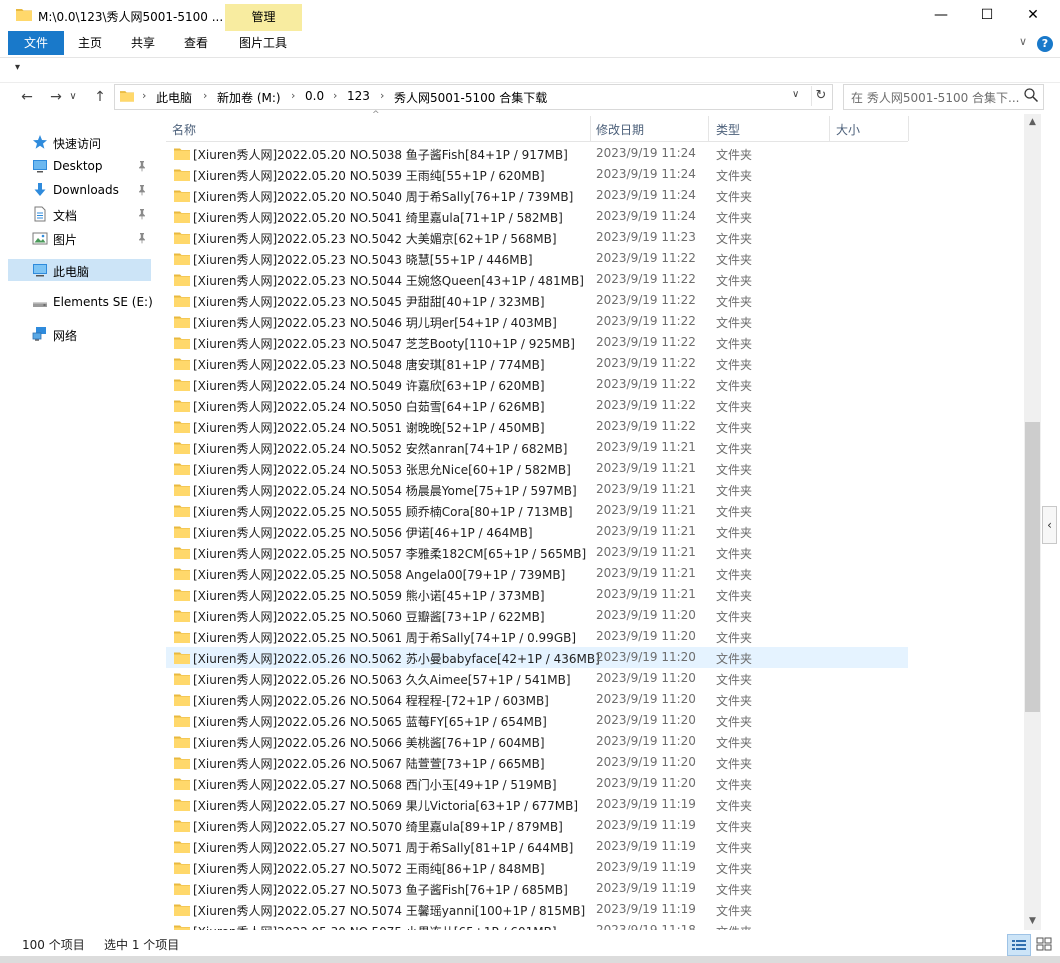 This screenshot has height=963, width=1060. Describe the element at coordinates (263, 17) in the screenshot. I see `context-tab-manage: 管理` at that location.